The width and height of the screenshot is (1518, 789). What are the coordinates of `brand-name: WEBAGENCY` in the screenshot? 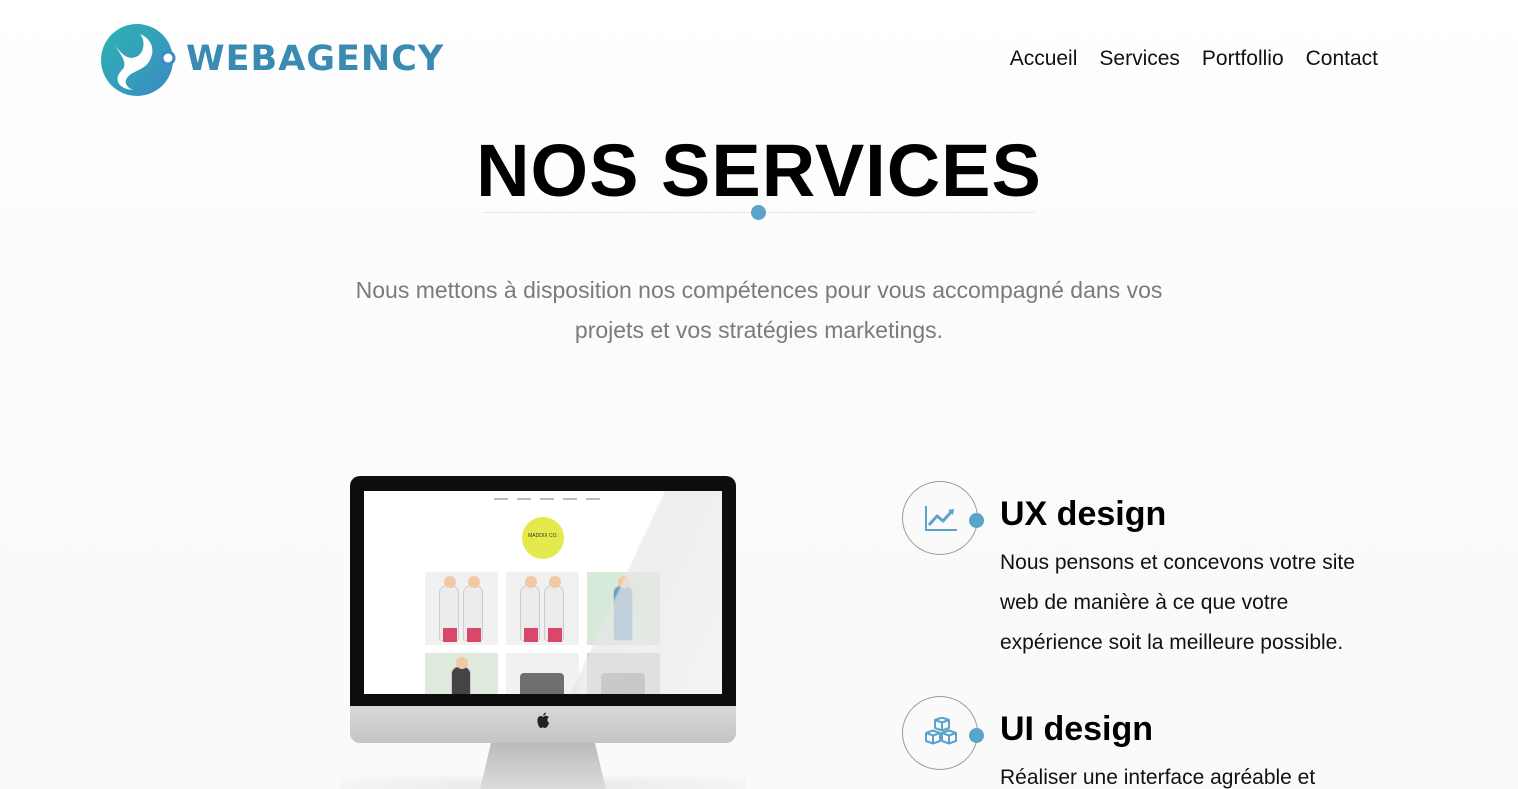 It's located at (315, 59).